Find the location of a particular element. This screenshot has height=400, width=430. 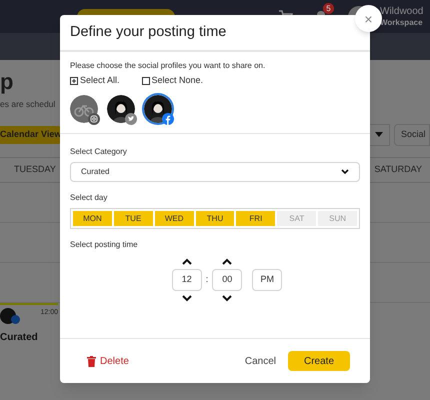

day-toggle: THU is located at coordinates (215, 218).